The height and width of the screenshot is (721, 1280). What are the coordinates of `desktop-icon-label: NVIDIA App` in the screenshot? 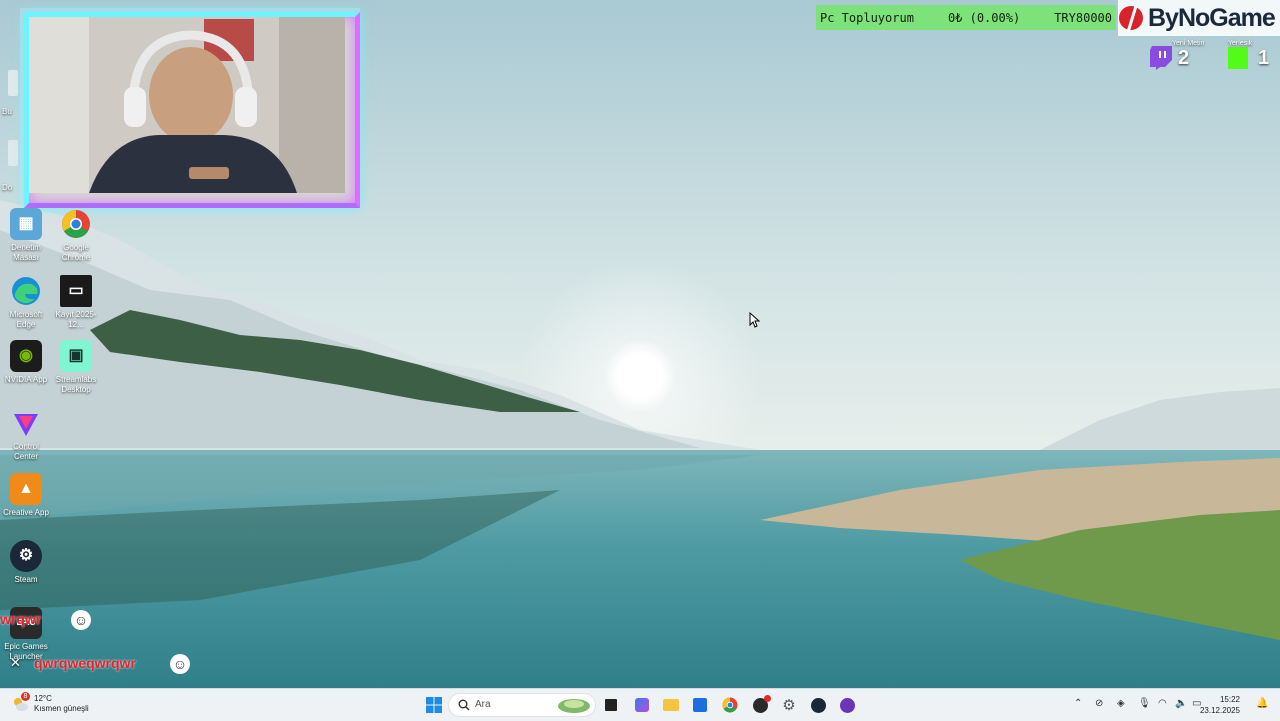 It's located at (26, 379).